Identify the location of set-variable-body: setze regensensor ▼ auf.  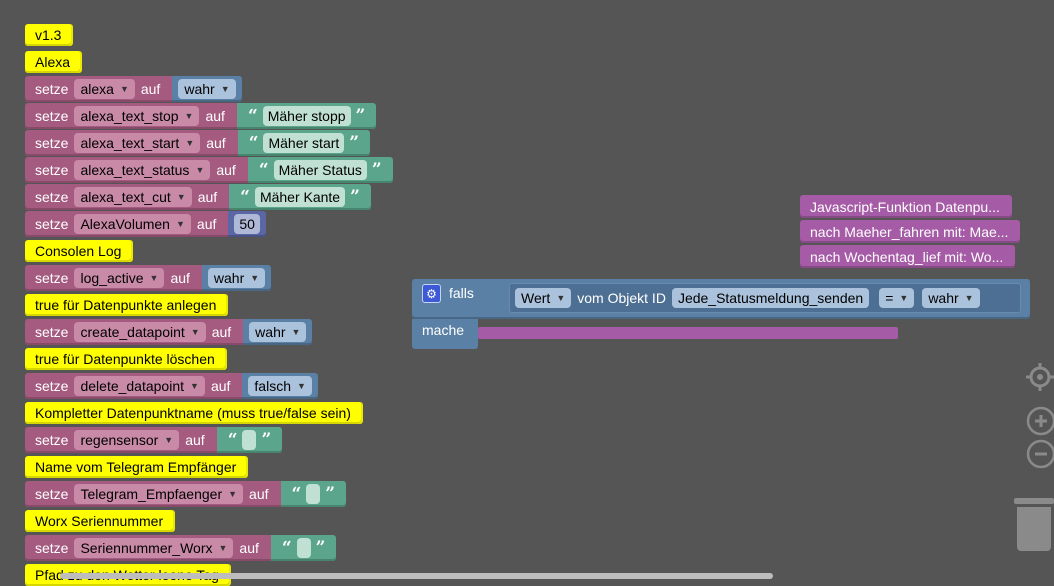
(121, 440).